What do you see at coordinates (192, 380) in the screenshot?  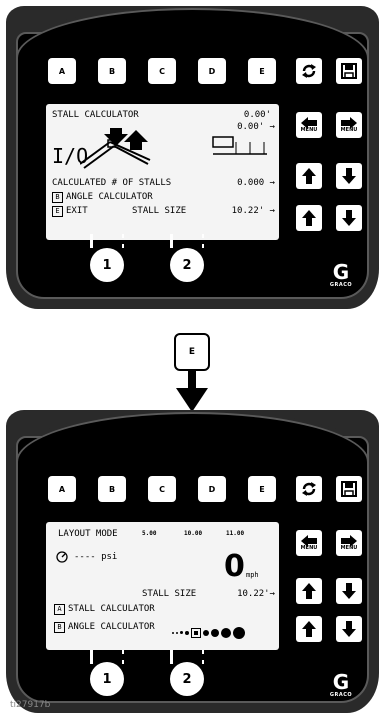 I see `down-arrow-icon` at bounding box center [192, 380].